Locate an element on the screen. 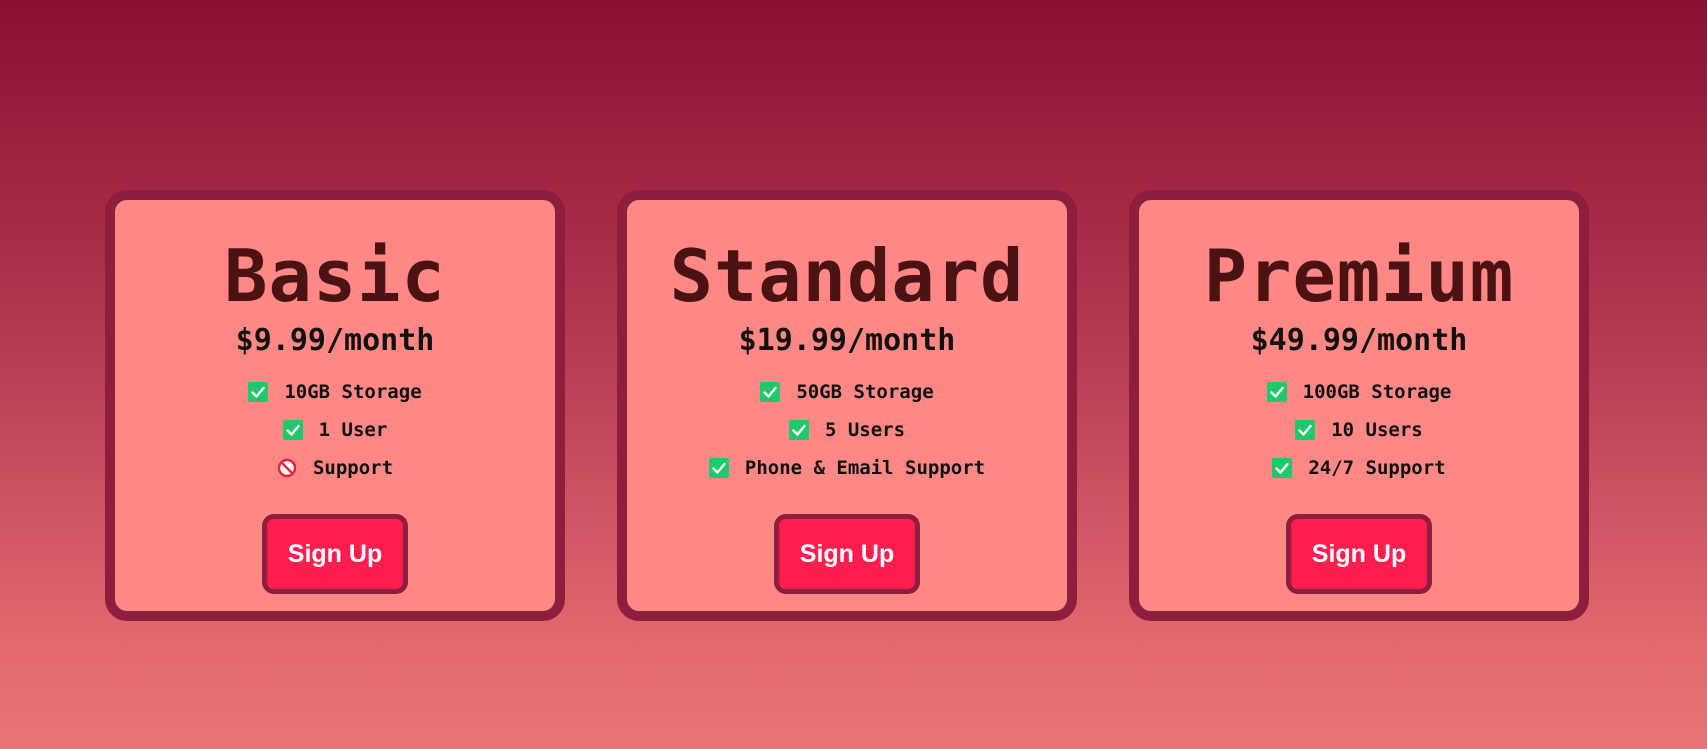  feature-item: 24/7 Support is located at coordinates (1359, 468).